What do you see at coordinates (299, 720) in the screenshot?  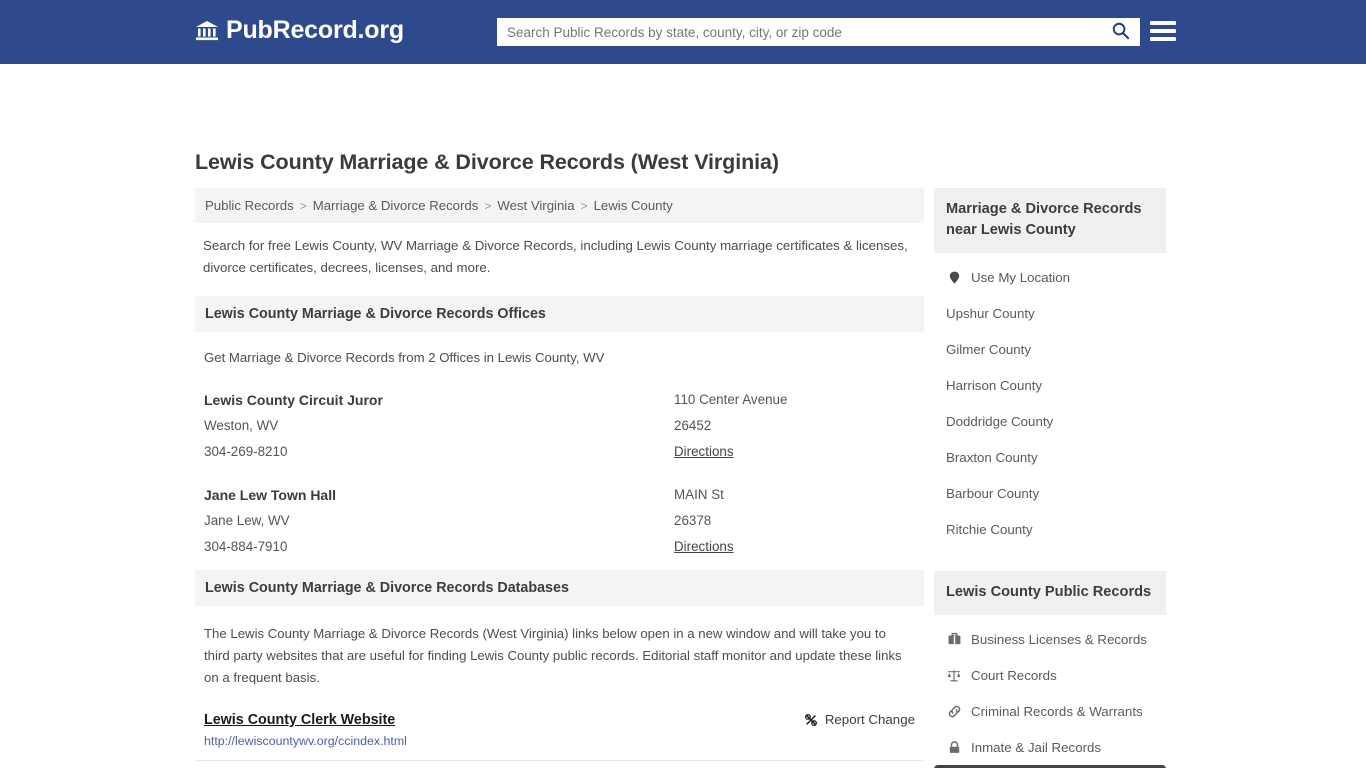 I see `database-link-title: Lewis County Clerk Website` at bounding box center [299, 720].